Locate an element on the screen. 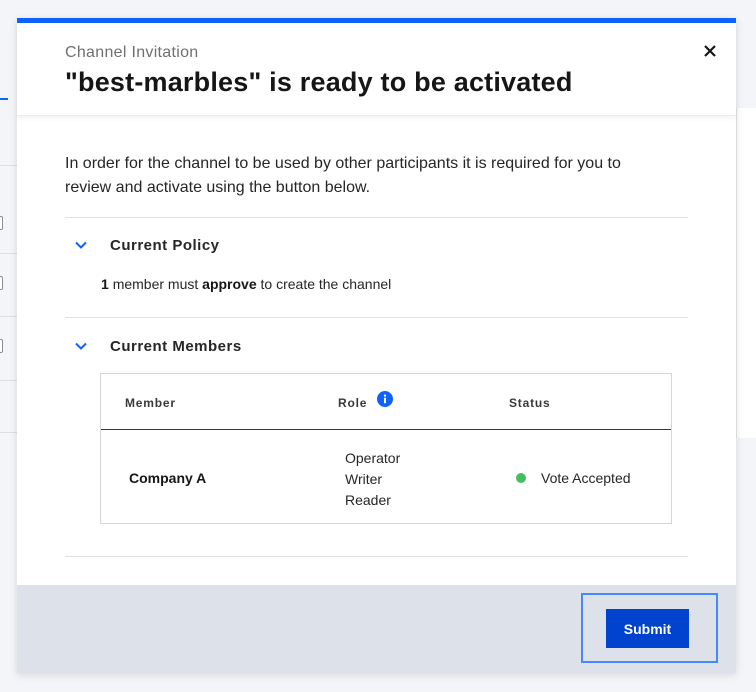  policy-text-a: member must is located at coordinates (155, 284).